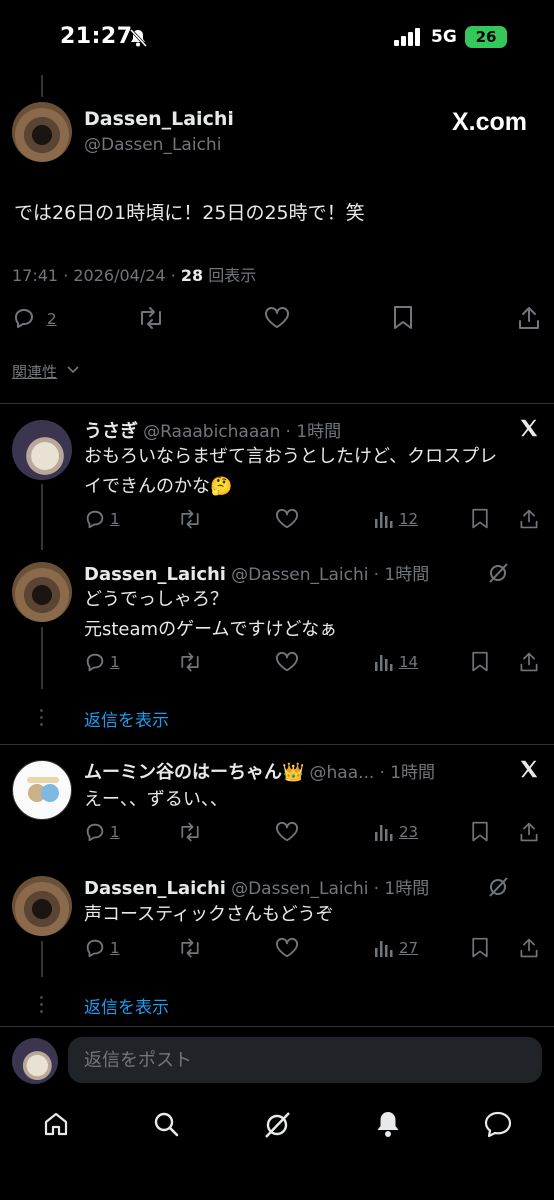 The height and width of the screenshot is (1200, 554). Describe the element at coordinates (408, 662) in the screenshot. I see `views-count: 14` at that location.